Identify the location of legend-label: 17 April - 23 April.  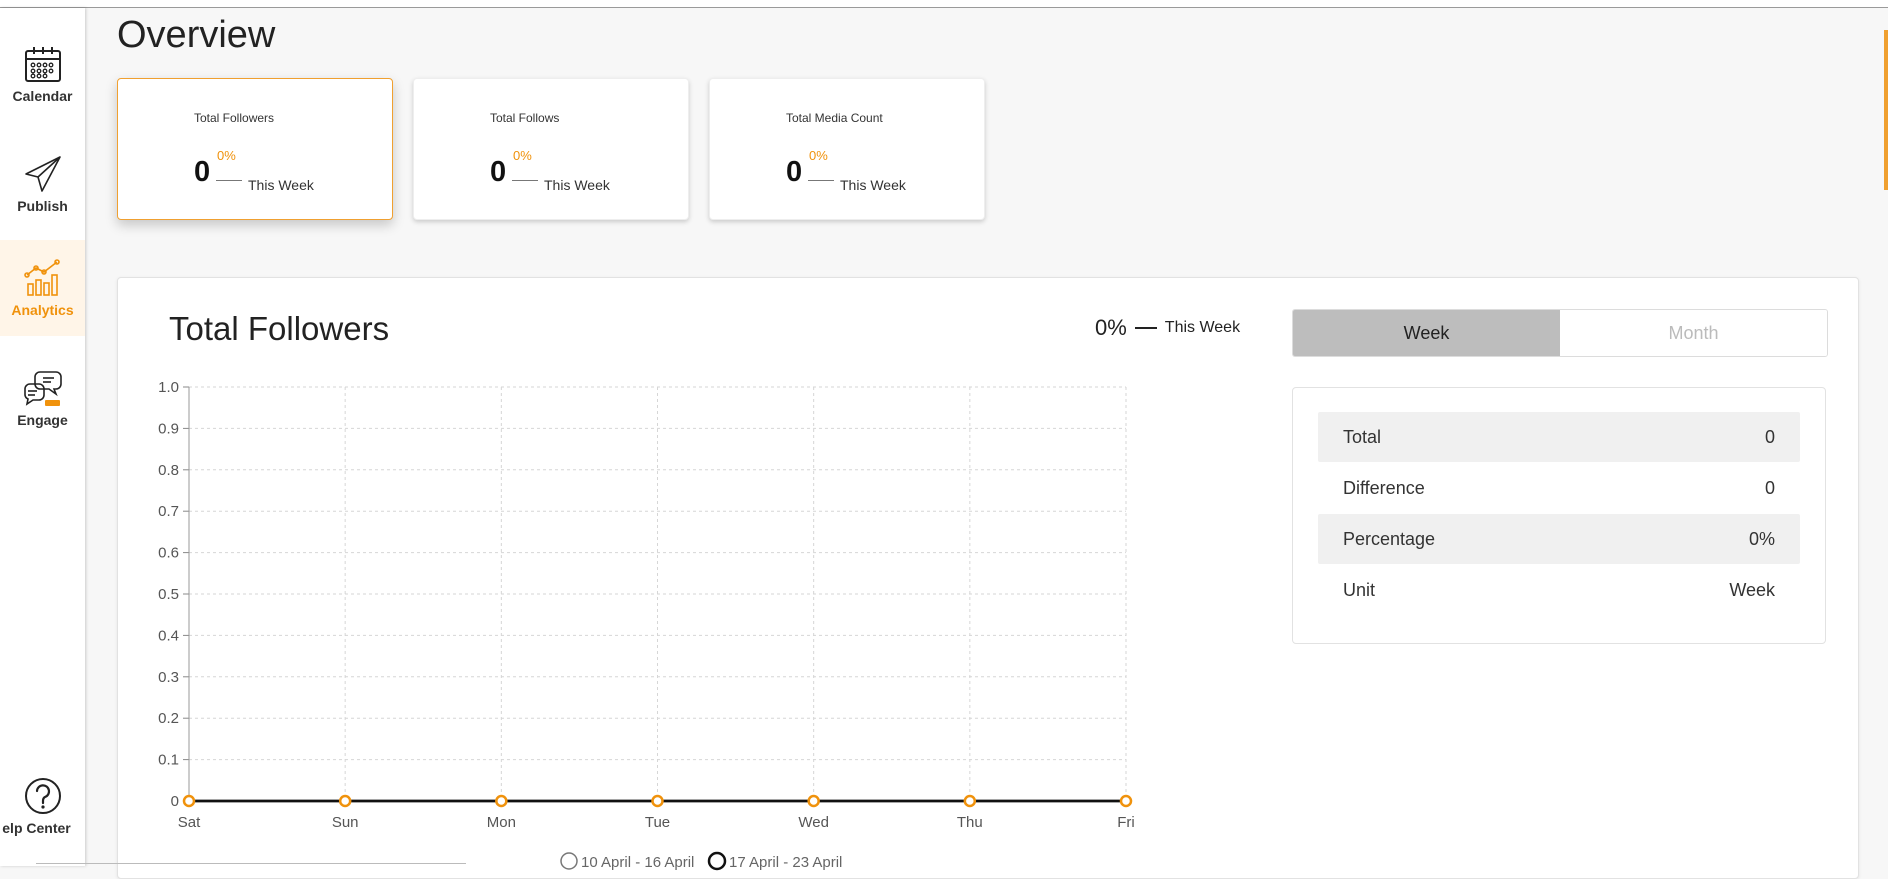
(785, 862).